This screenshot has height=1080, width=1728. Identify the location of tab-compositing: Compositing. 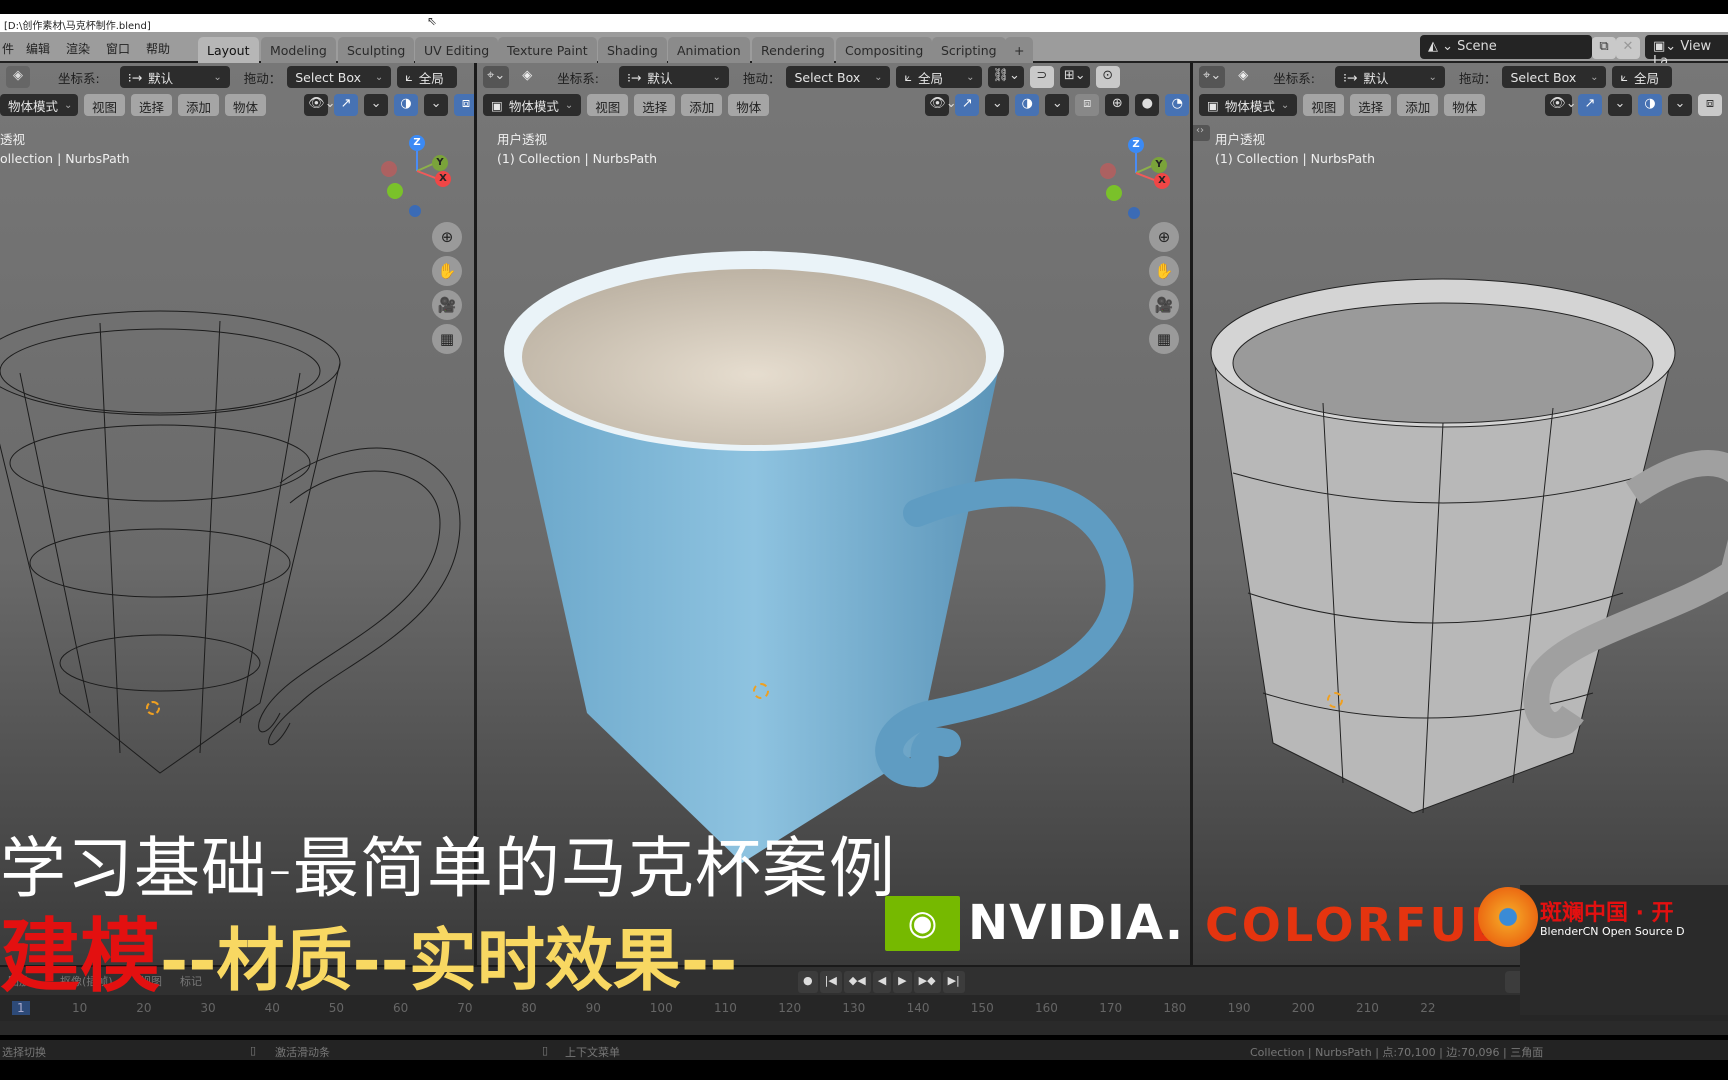
(884, 50).